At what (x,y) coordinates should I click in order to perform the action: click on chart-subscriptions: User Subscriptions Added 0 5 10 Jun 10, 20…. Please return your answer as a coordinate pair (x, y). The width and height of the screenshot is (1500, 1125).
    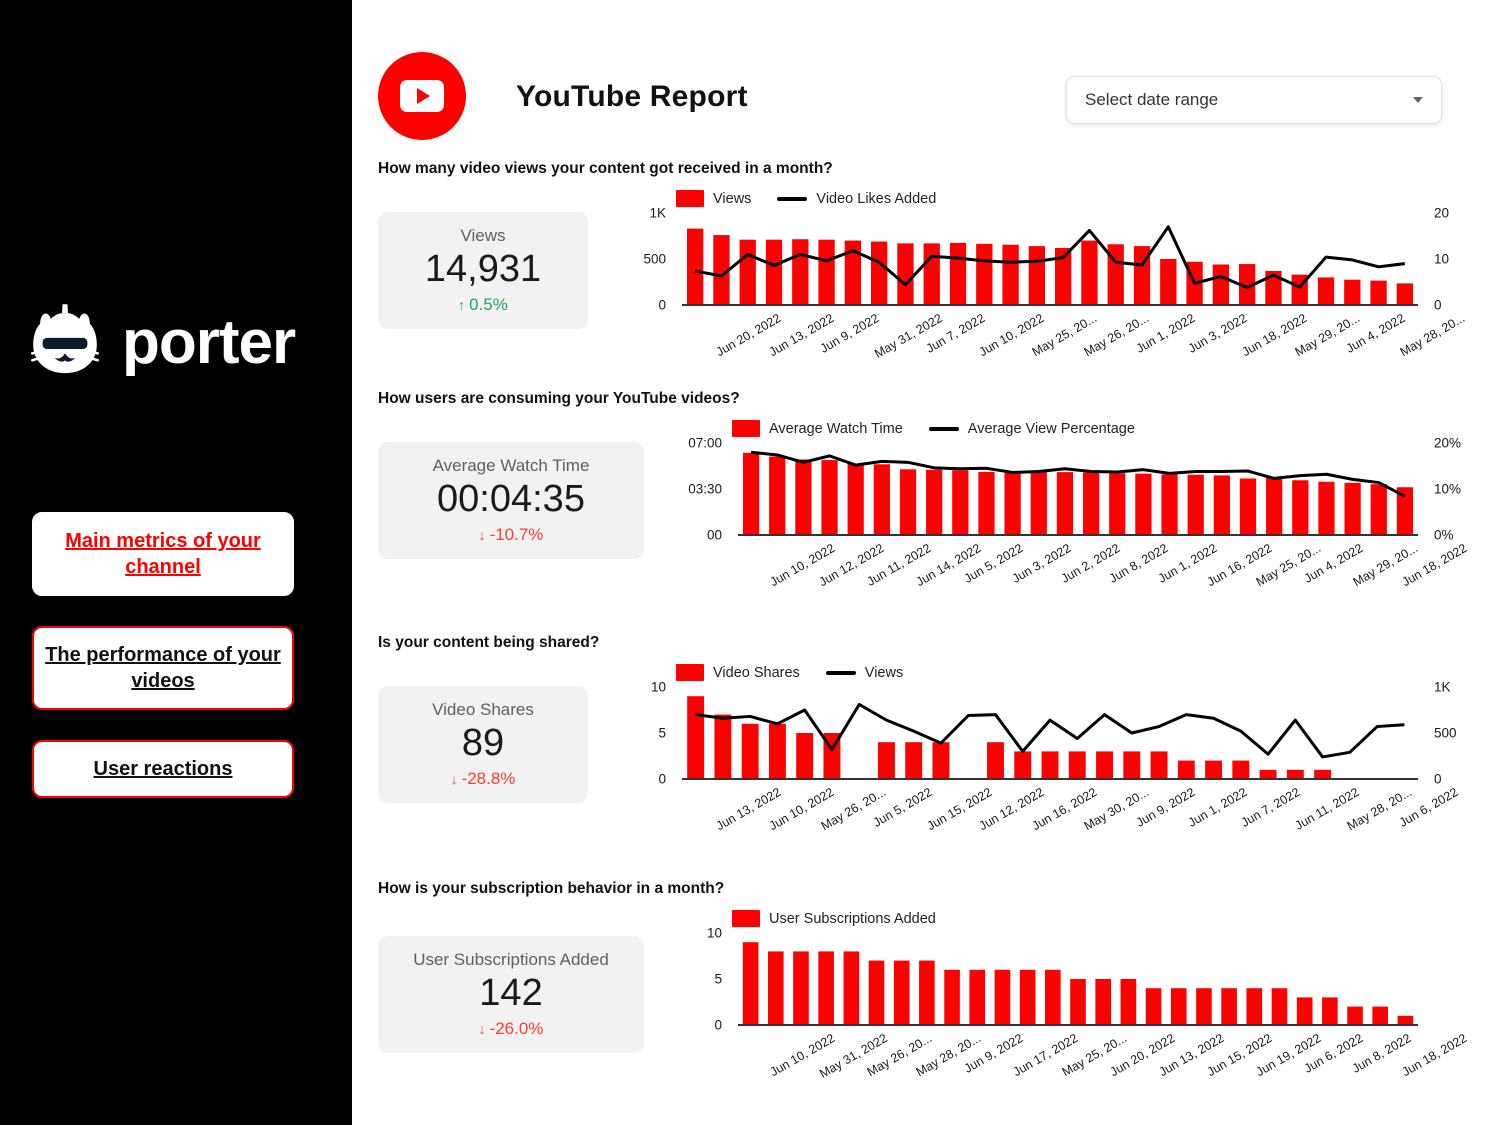
    Looking at the image, I should click on (1077, 995).